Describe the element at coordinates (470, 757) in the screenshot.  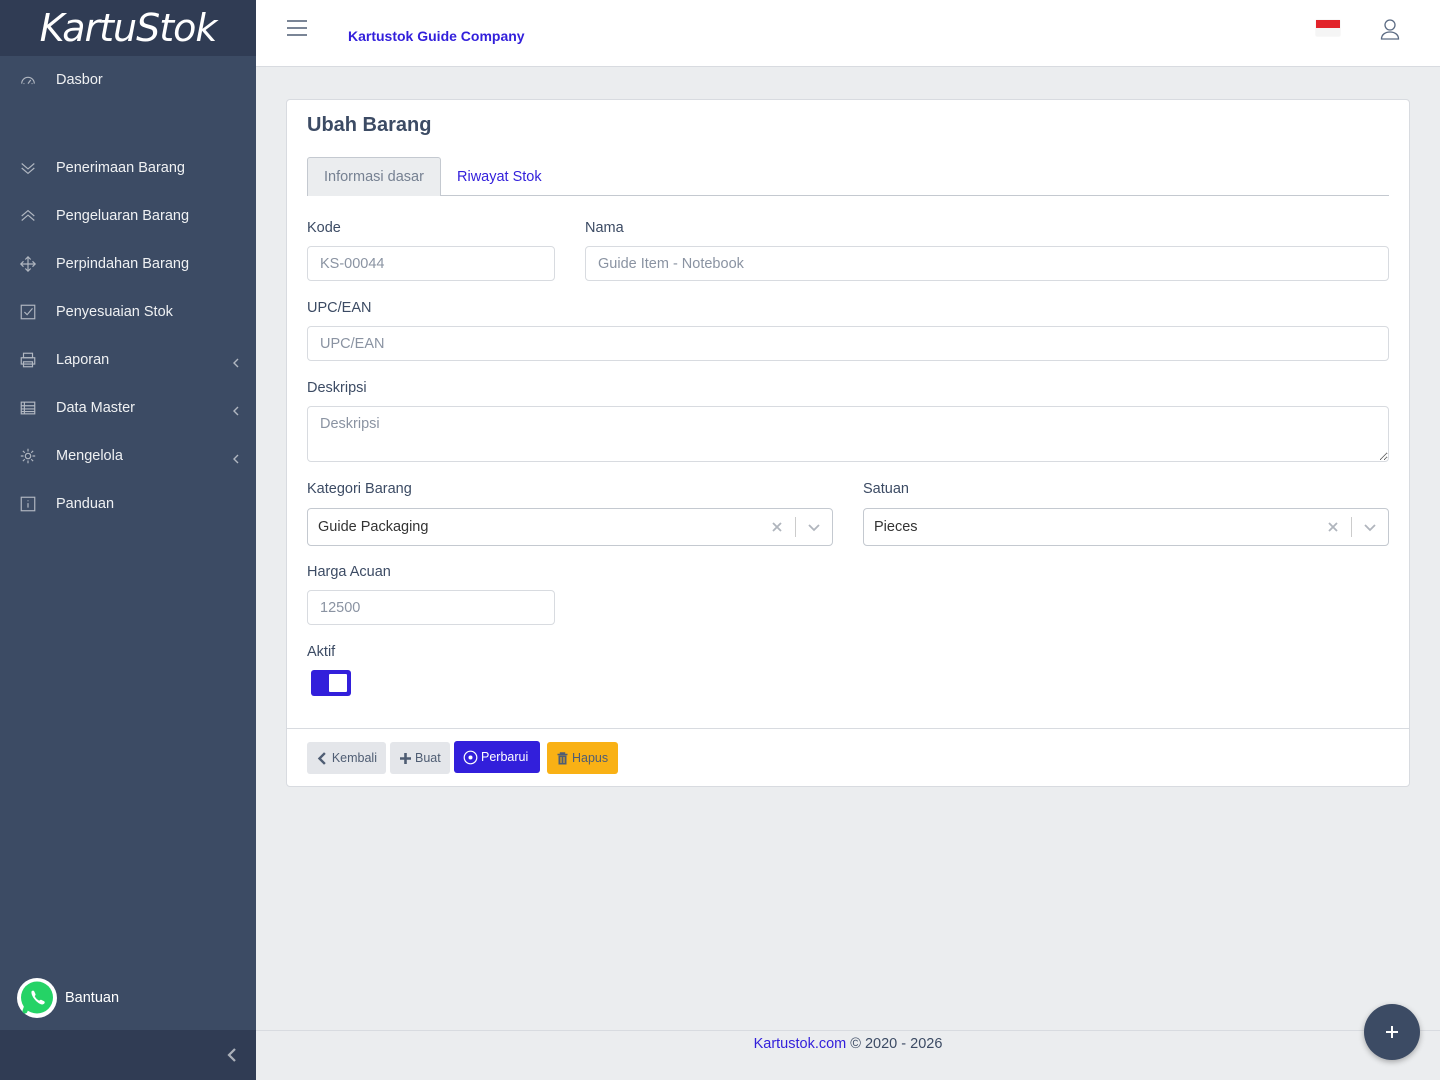
I see `save-circle-icon` at that location.